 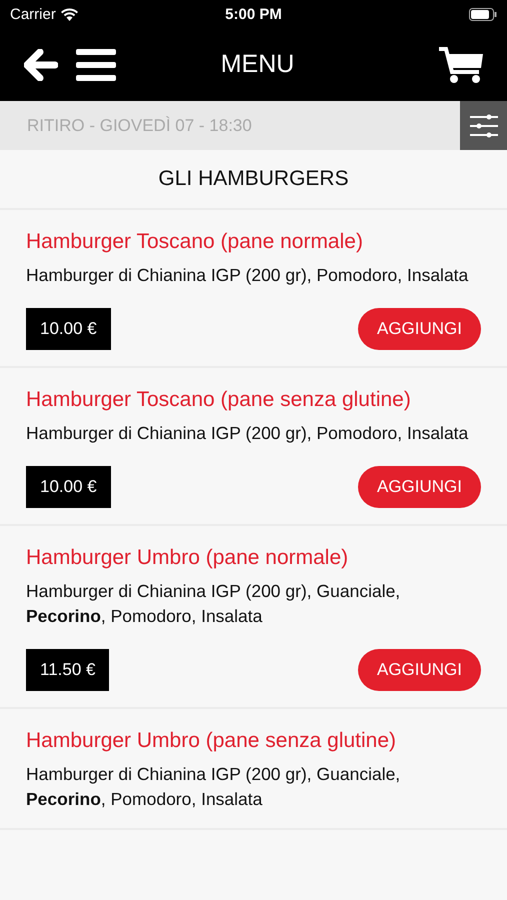 What do you see at coordinates (188, 558) in the screenshot?
I see `product-name: Hamburger Umbro (pane normale)` at bounding box center [188, 558].